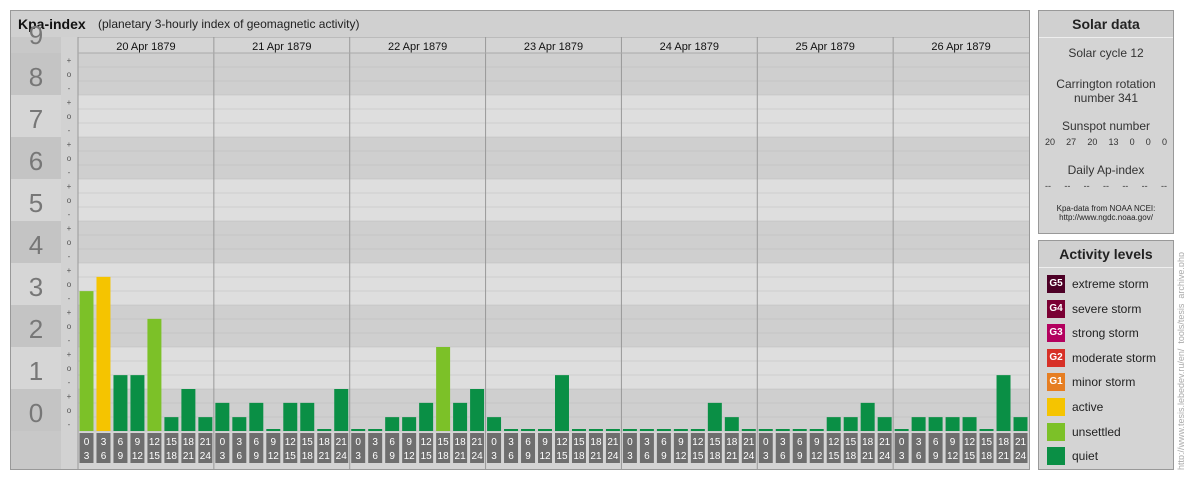 This screenshot has width=1184, height=480. Describe the element at coordinates (1164, 142) in the screenshot. I see `sunspot-value: 0` at that location.